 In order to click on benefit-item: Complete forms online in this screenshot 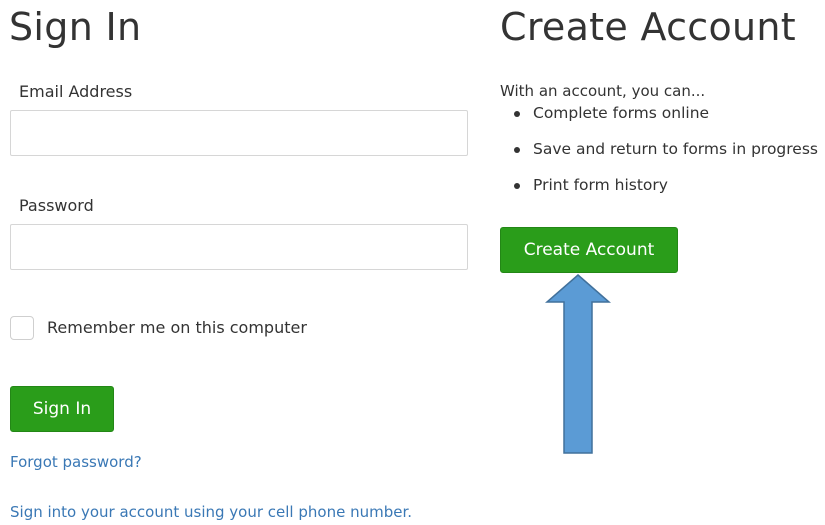, I will do `click(666, 123)`.